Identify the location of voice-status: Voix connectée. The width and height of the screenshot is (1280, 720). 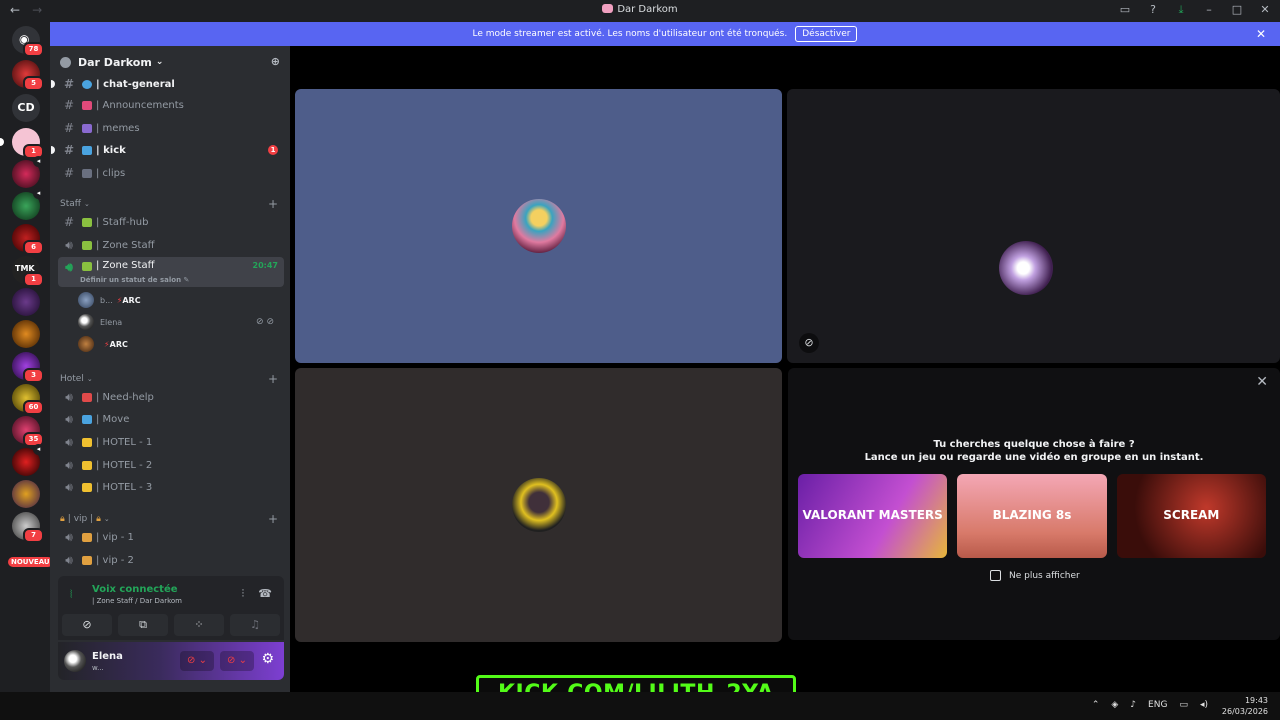
(135, 589).